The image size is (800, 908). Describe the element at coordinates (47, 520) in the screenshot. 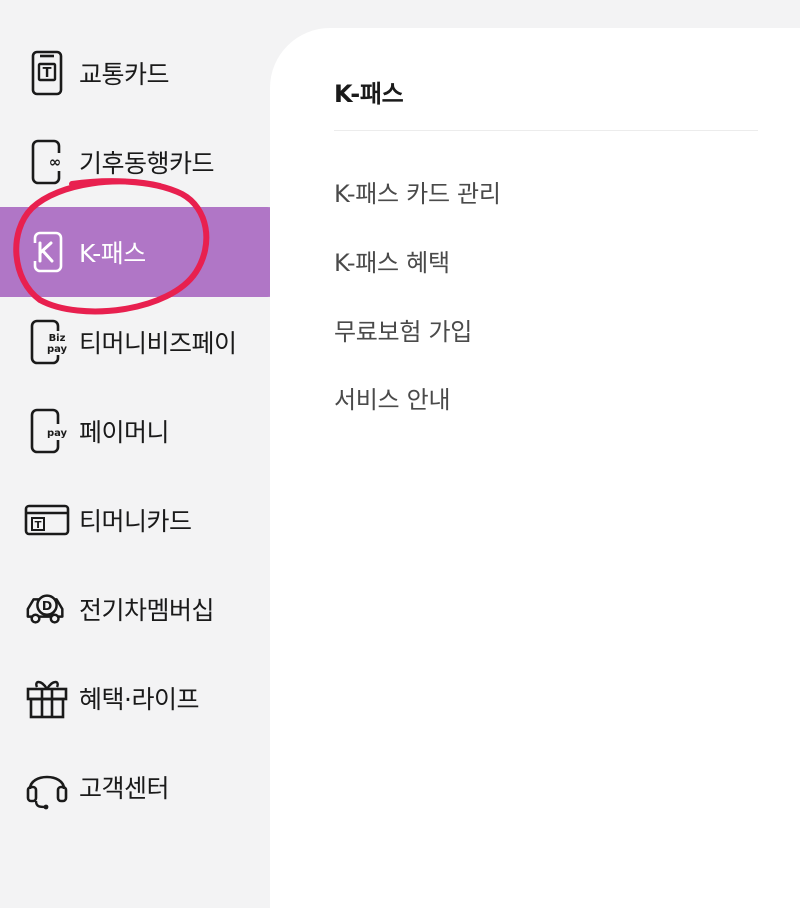

I see `tmoney-card-icon: T` at that location.